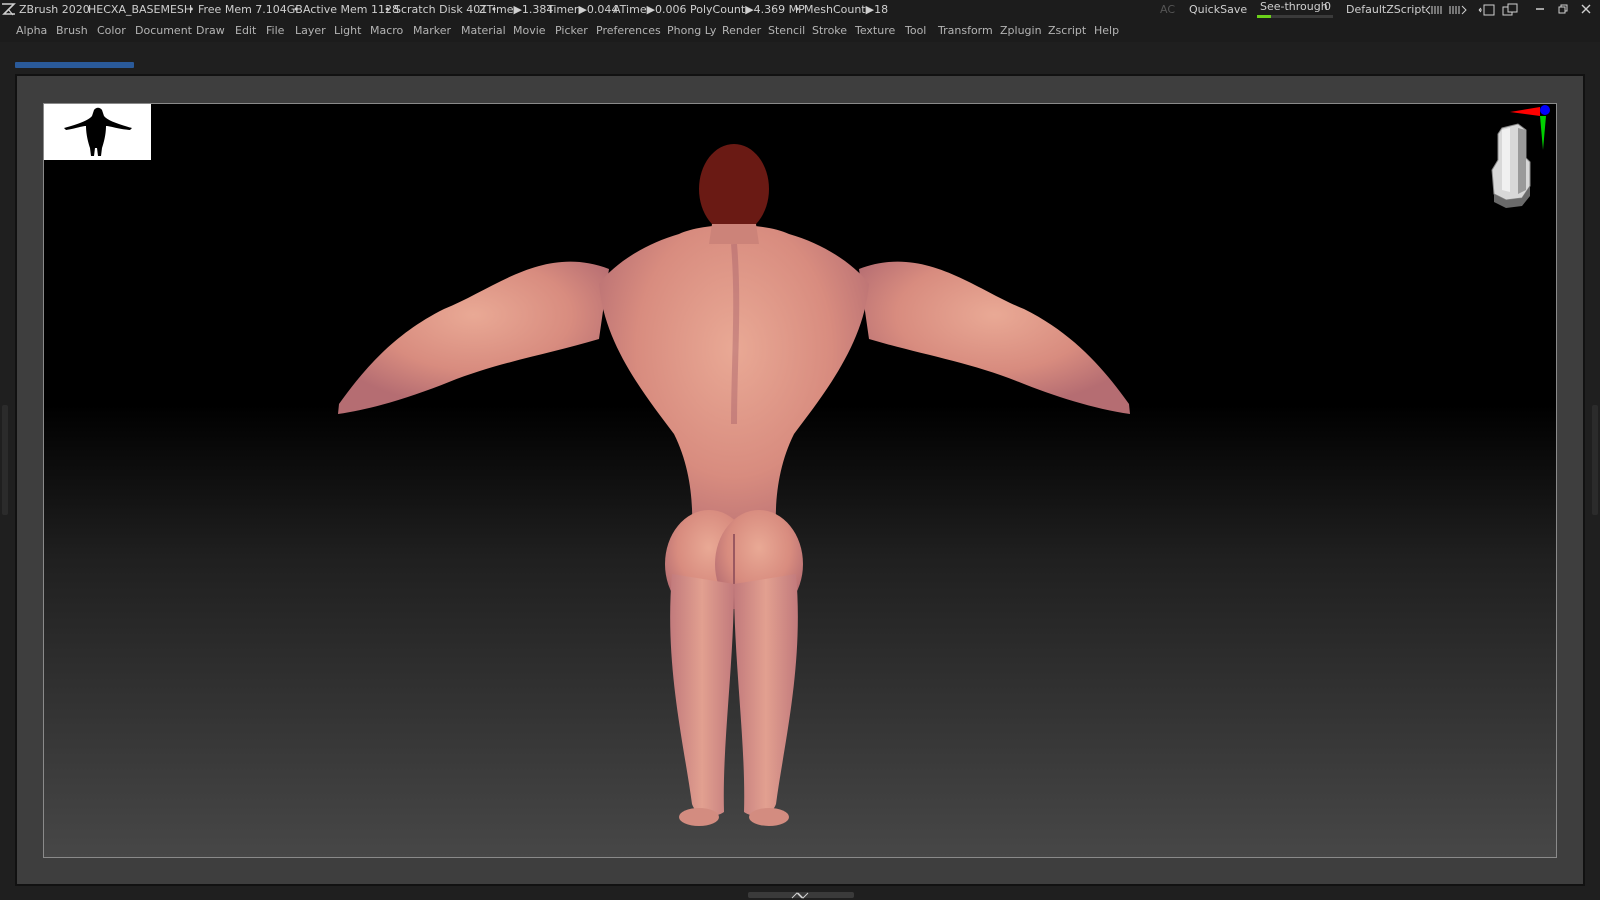 This screenshot has height=900, width=1600. Describe the element at coordinates (583, 9) in the screenshot. I see `timer-stat: Timer▶0.044` at that location.